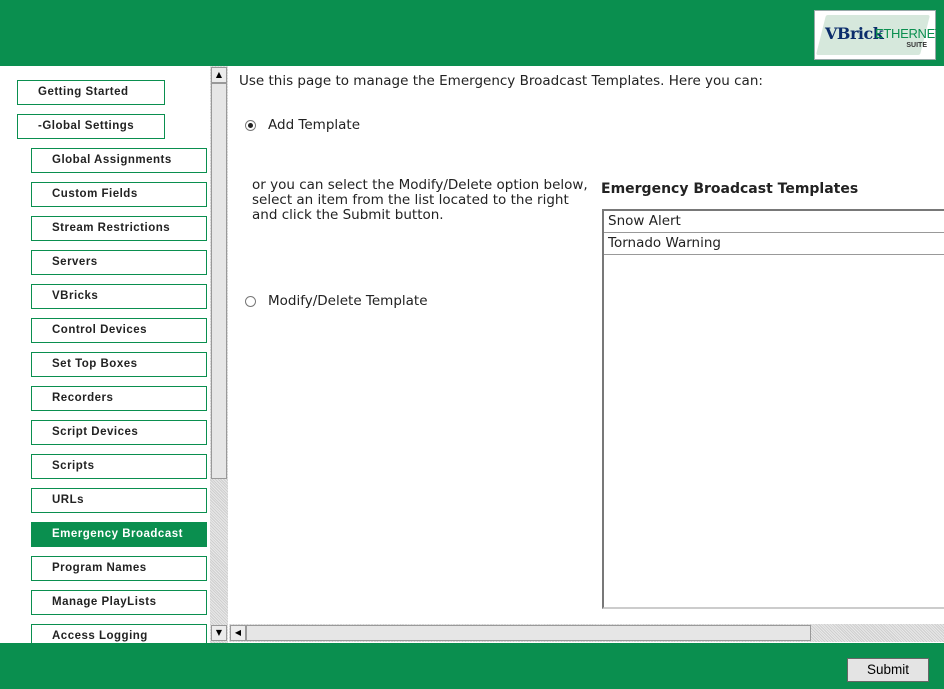 Image resolution: width=944 pixels, height=689 pixels. Describe the element at coordinates (348, 301) in the screenshot. I see `modify-delete-template-label: Modify/Delete Template` at that location.